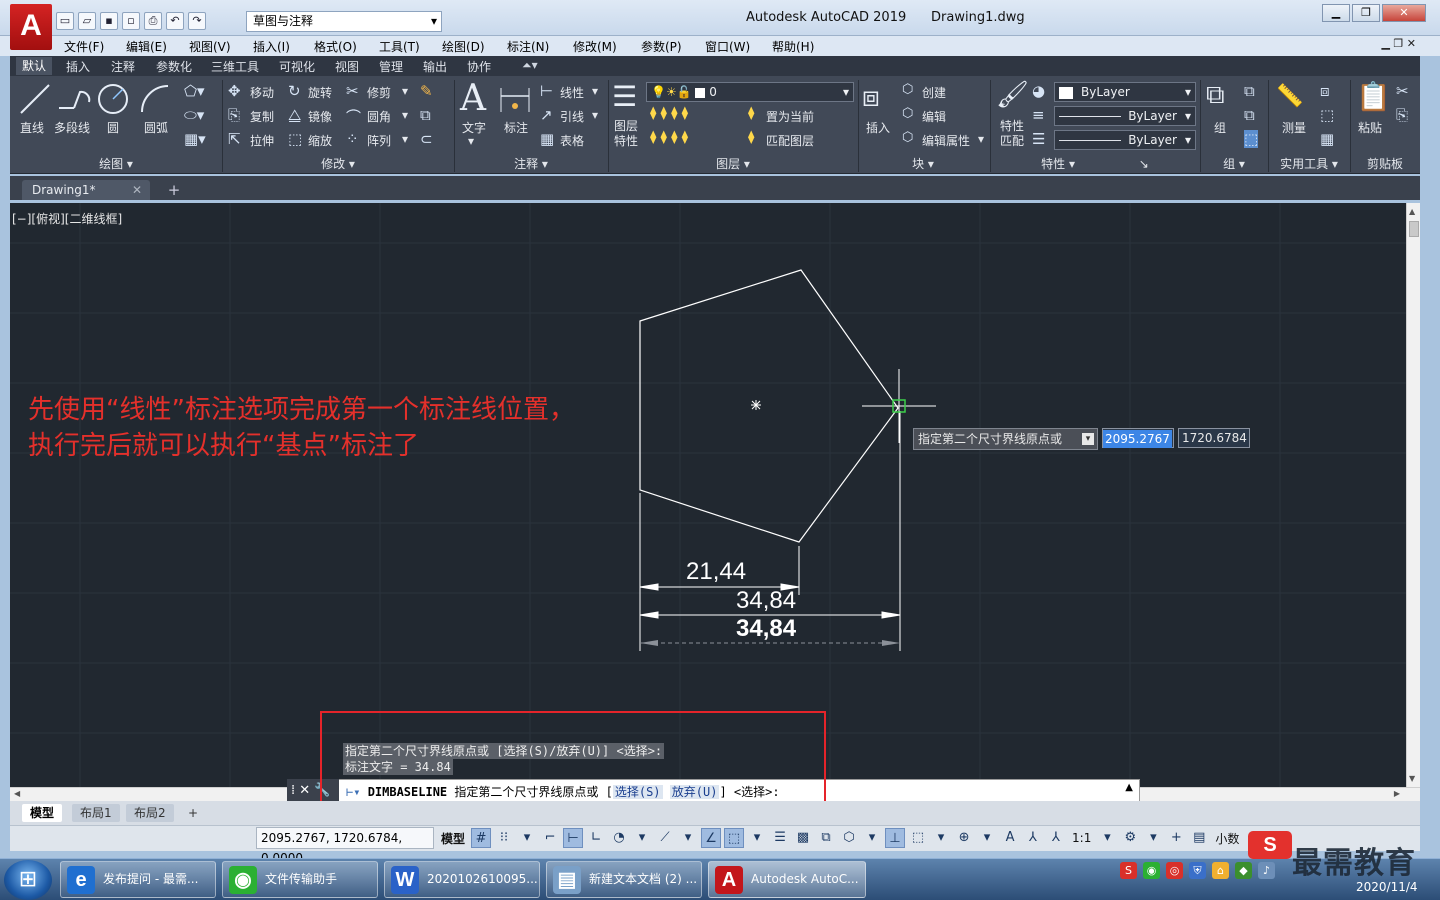 The image size is (1440, 900). What do you see at coordinates (1130, 838) in the screenshot?
I see `workspace-gear-icon: ⚙` at bounding box center [1130, 838].